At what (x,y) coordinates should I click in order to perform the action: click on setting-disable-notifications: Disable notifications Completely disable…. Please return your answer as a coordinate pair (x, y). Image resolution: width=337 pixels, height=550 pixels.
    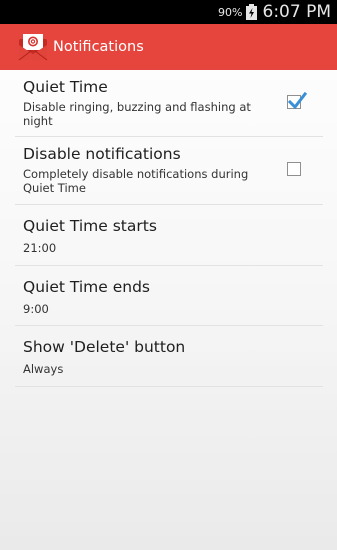
    Looking at the image, I should click on (169, 171).